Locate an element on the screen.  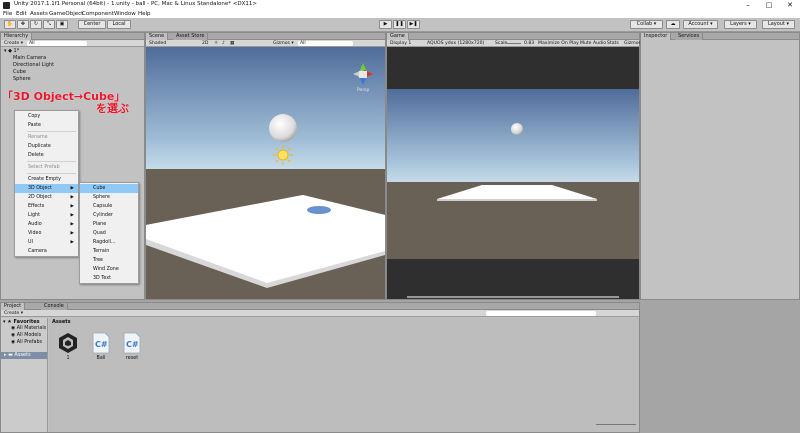
scale-slider is located at coordinates (514, 43).